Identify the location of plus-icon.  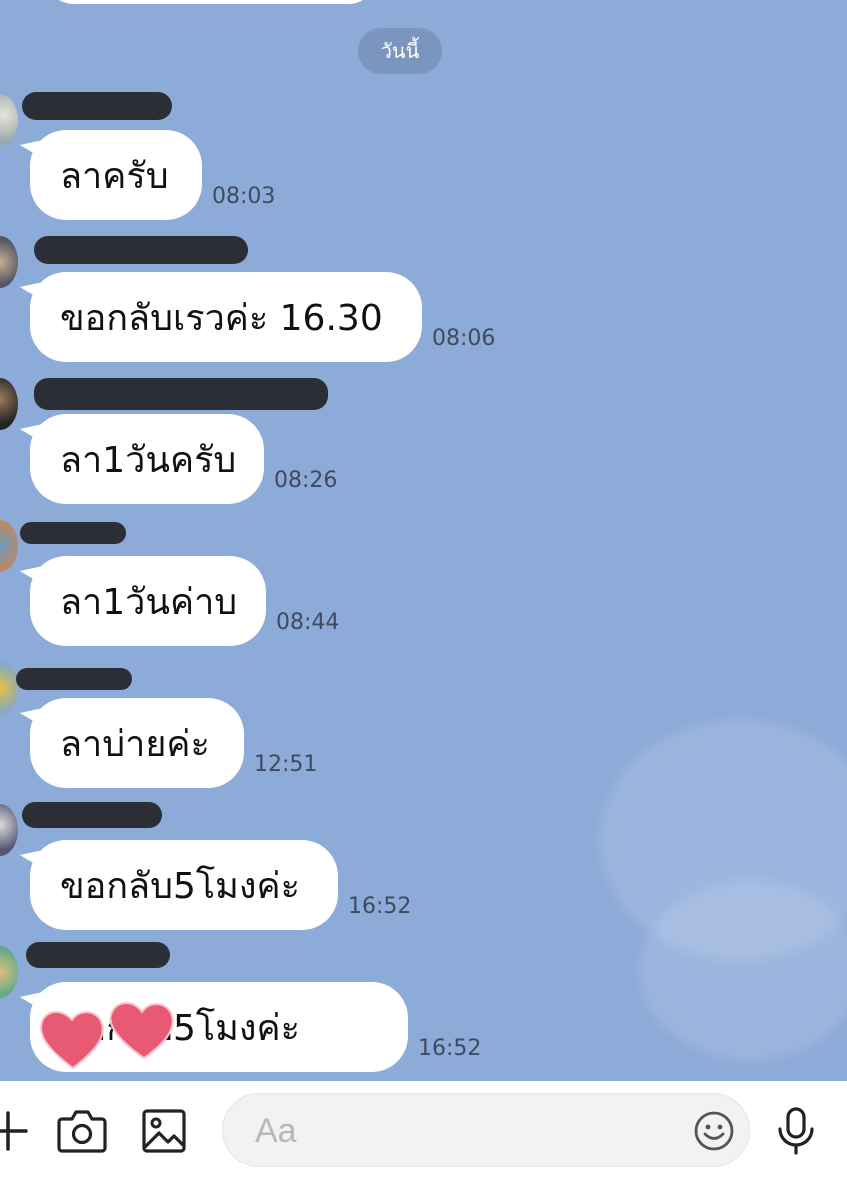
(20, 1131).